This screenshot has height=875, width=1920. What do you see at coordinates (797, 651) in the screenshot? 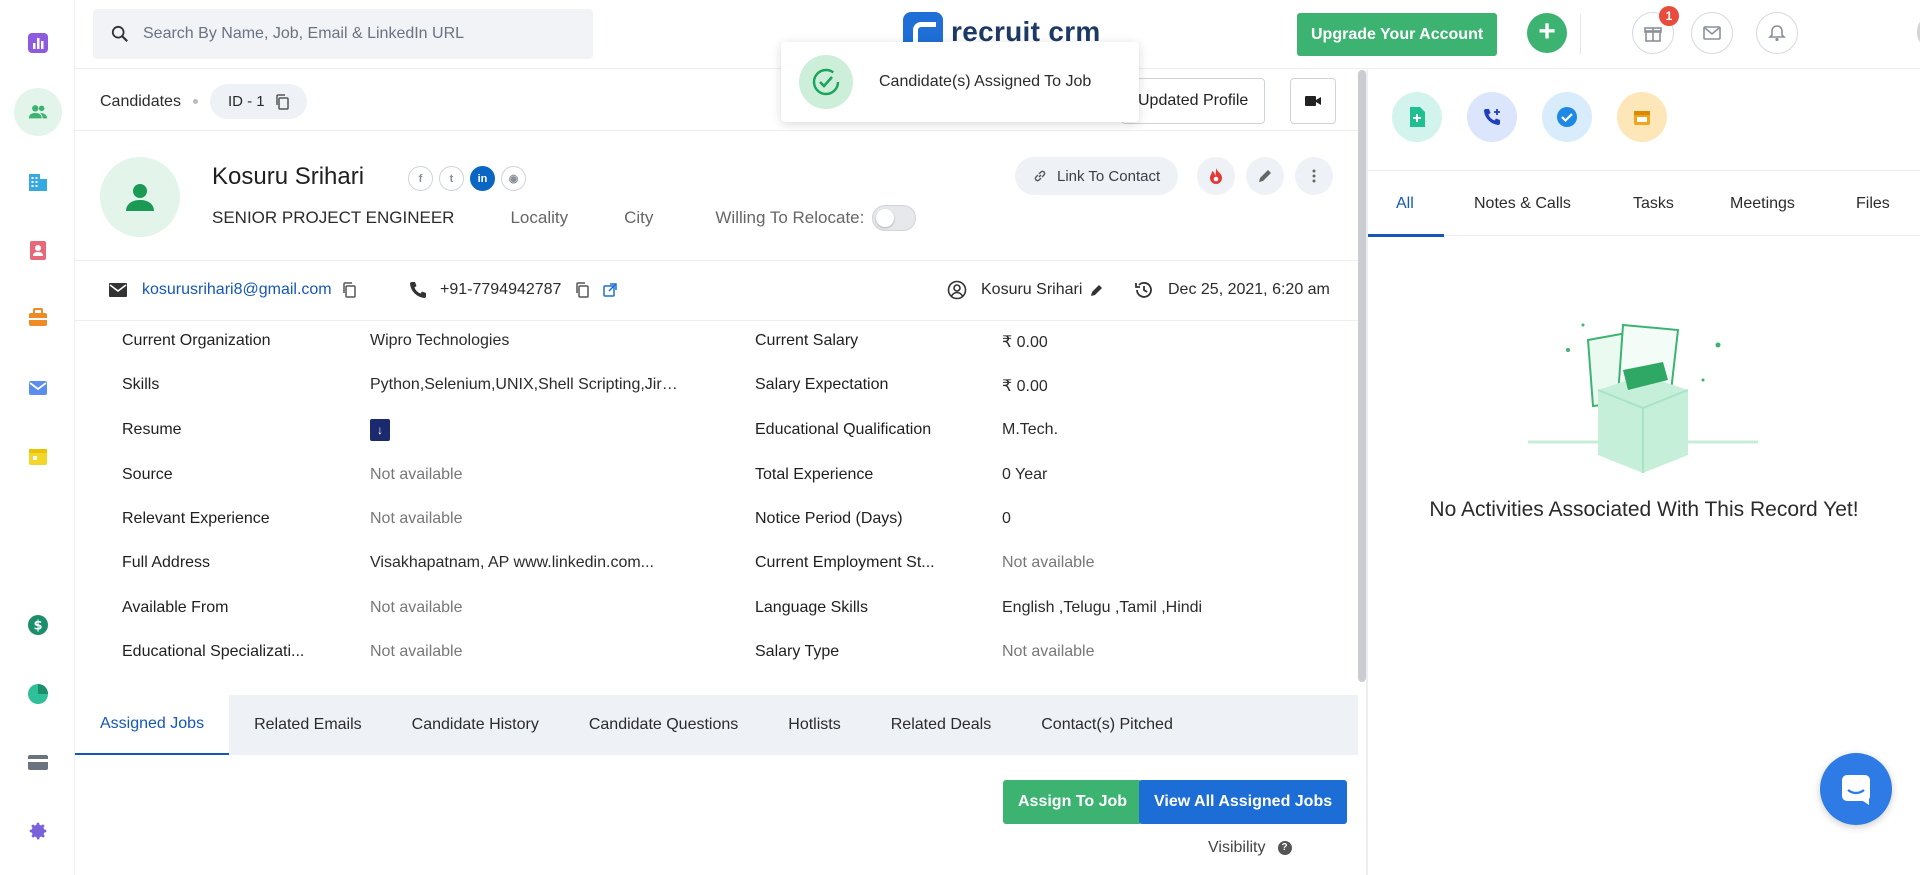
I see `detail-label: Salary Type` at bounding box center [797, 651].